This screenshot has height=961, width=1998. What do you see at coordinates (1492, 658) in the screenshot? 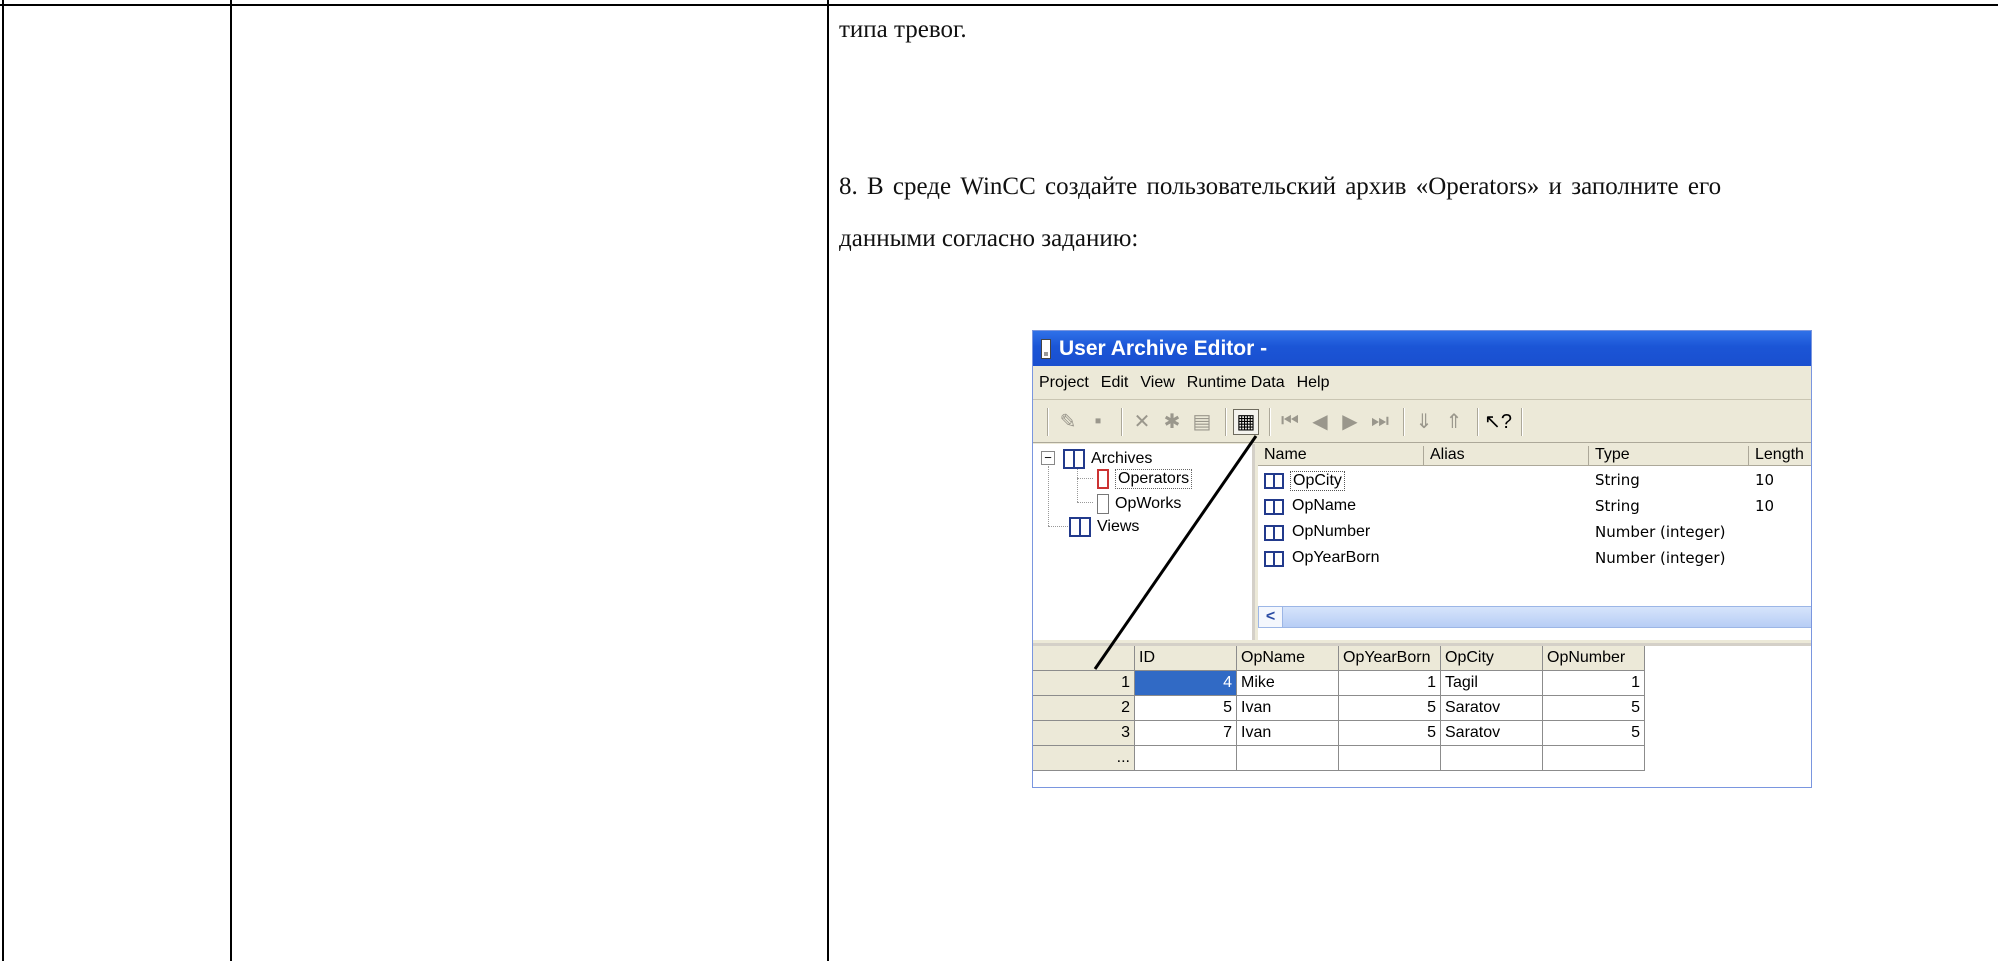
I see `grid-header-opcity: OpCity` at bounding box center [1492, 658].